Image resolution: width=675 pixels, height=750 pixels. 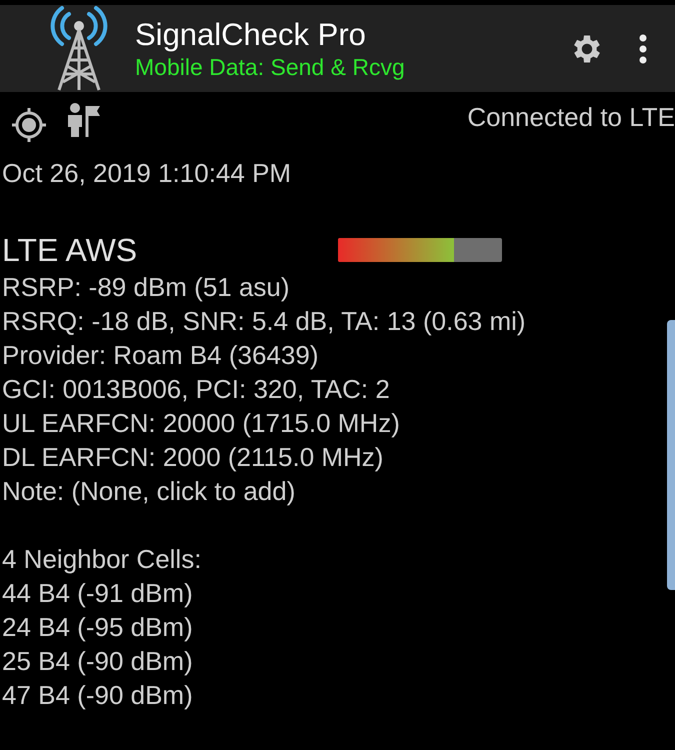 I want to click on neighbor-cell-text: 25 B4 (-90 dBm), so click(x=98, y=661).